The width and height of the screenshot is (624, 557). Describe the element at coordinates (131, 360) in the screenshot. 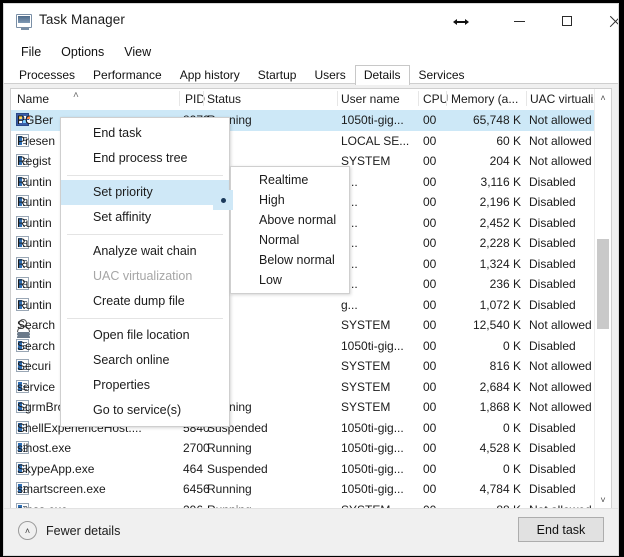

I see `context-menu-item-label: Search online` at that location.